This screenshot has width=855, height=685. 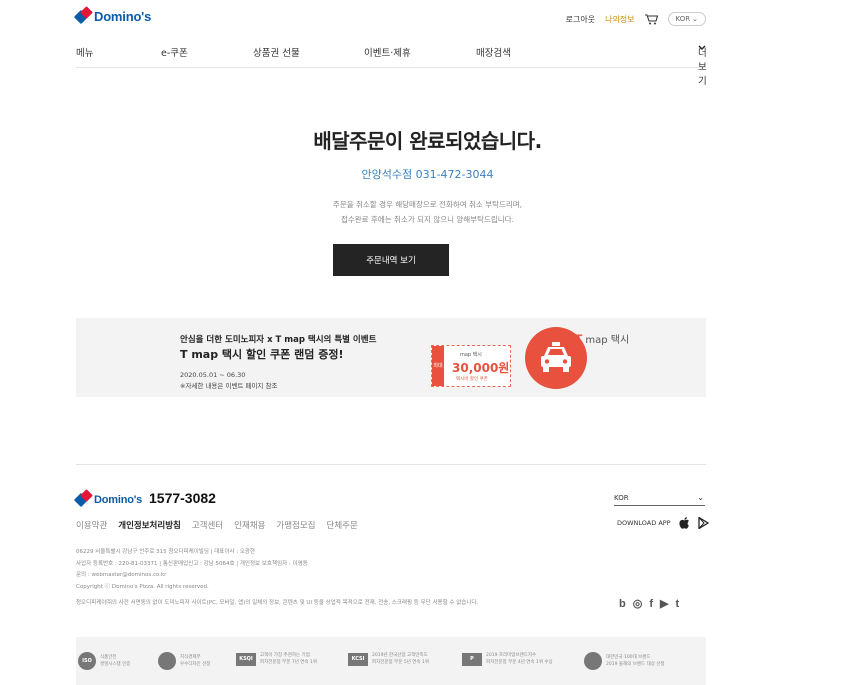 What do you see at coordinates (262, 354) in the screenshot?
I see `banner-title: T map 택시 할인 쿠폰 랜덤 증정!` at bounding box center [262, 354].